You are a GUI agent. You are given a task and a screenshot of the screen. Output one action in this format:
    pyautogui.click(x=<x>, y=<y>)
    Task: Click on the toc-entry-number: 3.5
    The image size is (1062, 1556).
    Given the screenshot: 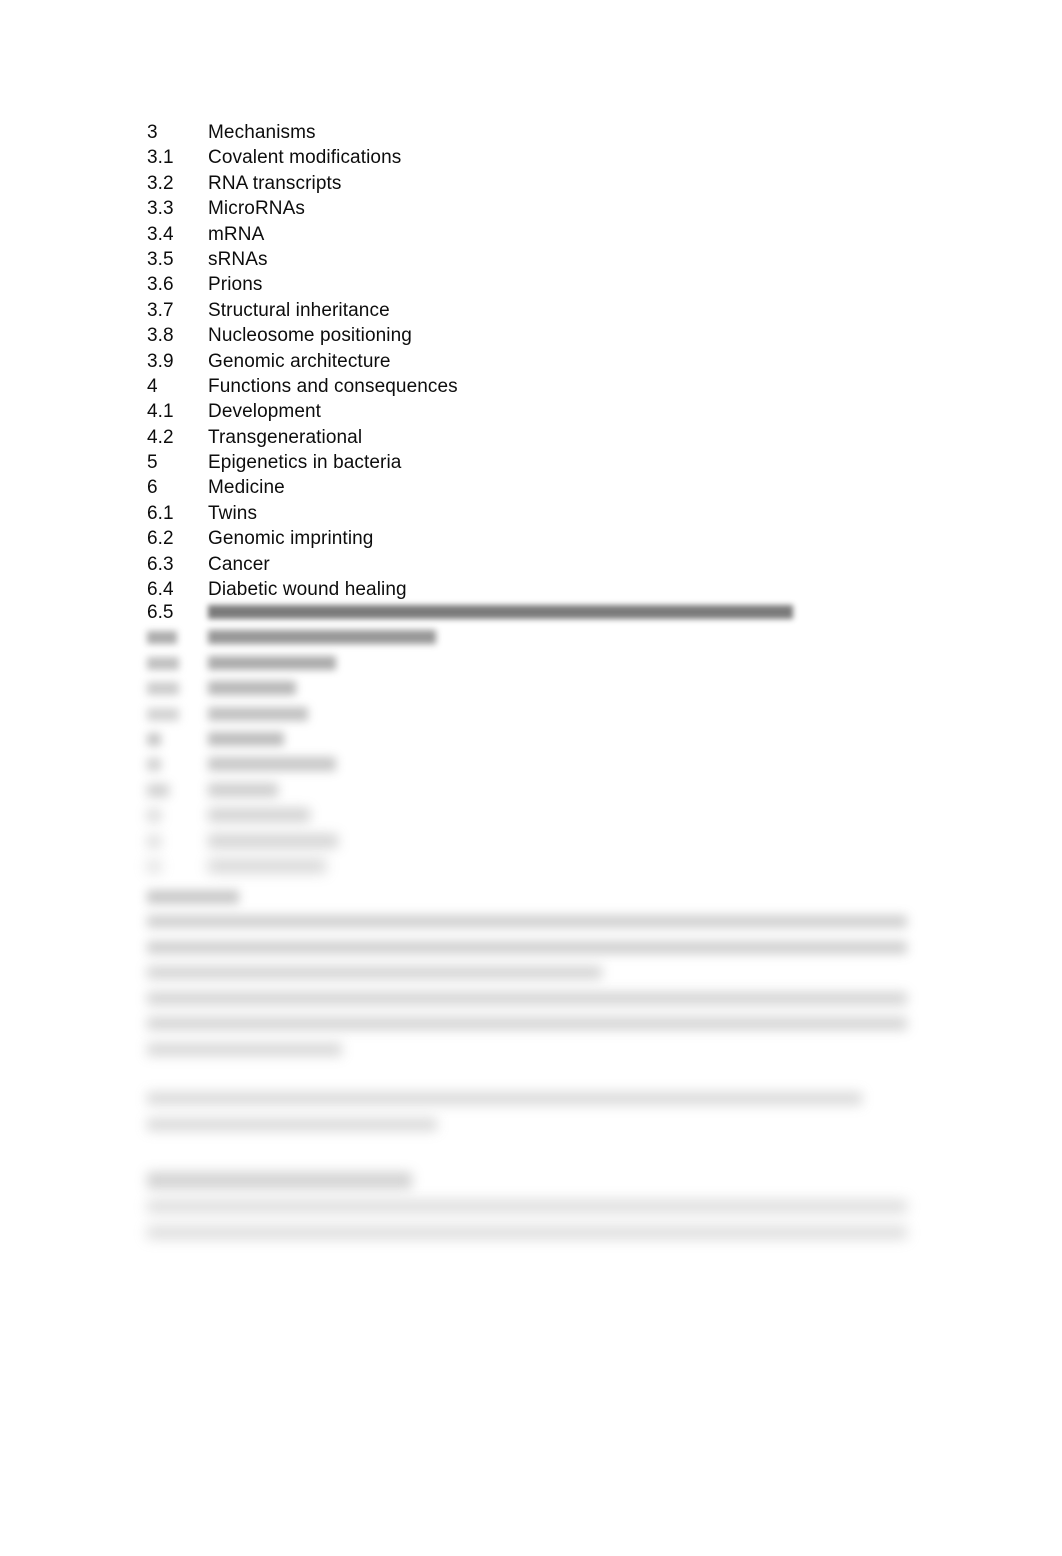 What is the action you would take?
    pyautogui.click(x=160, y=259)
    